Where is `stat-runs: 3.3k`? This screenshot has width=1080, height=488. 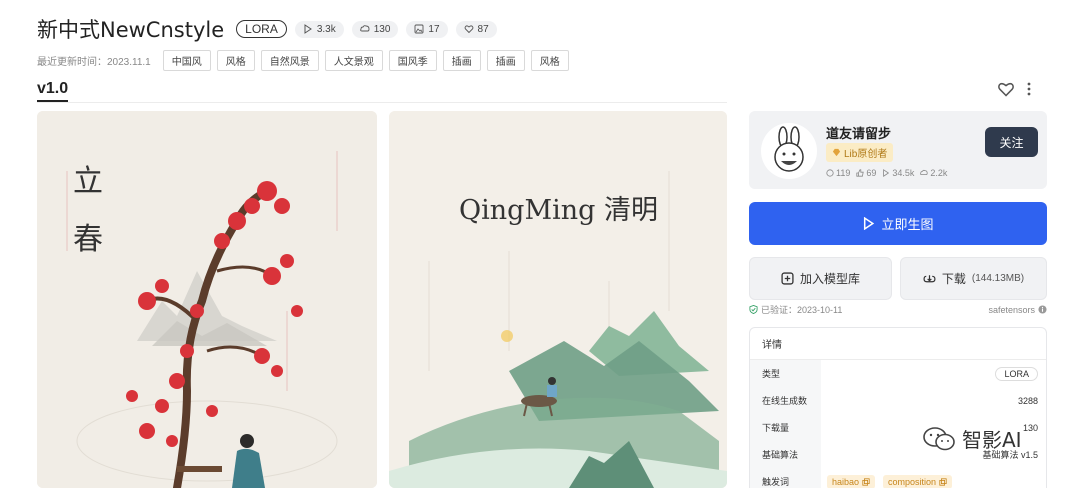
stat-runs: 3.3k is located at coordinates (319, 29).